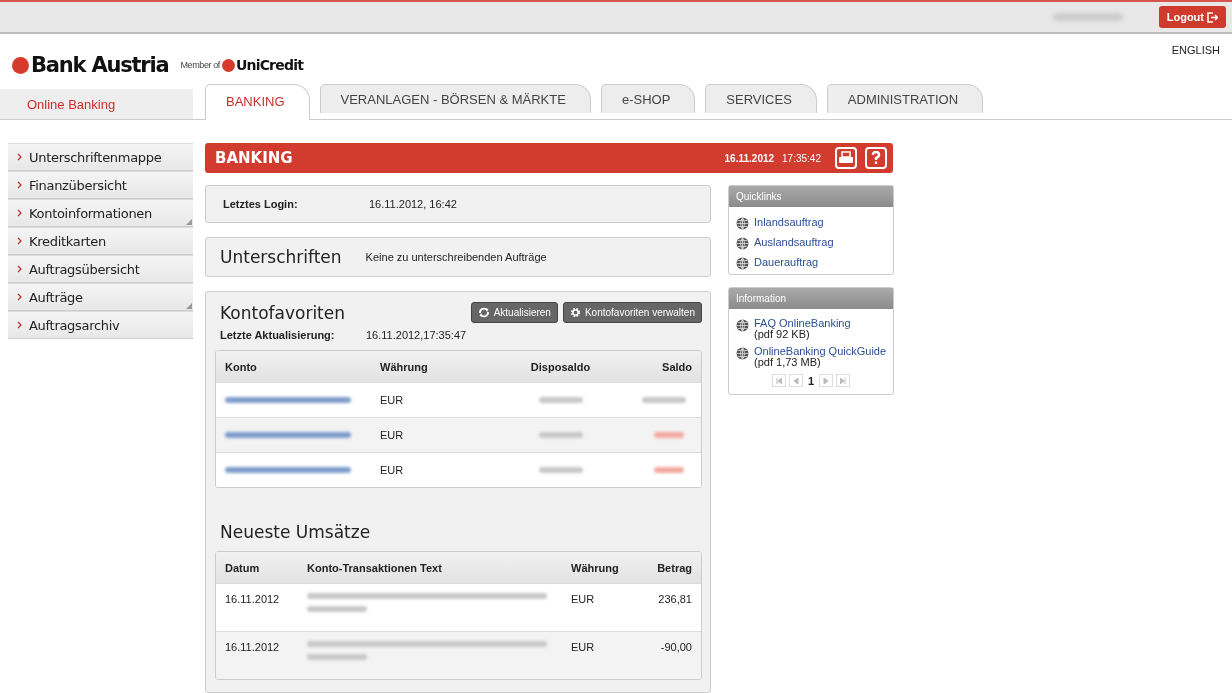 The width and height of the screenshot is (1232, 693). What do you see at coordinates (261, 204) in the screenshot?
I see `last-login-label: Letztes Login:` at bounding box center [261, 204].